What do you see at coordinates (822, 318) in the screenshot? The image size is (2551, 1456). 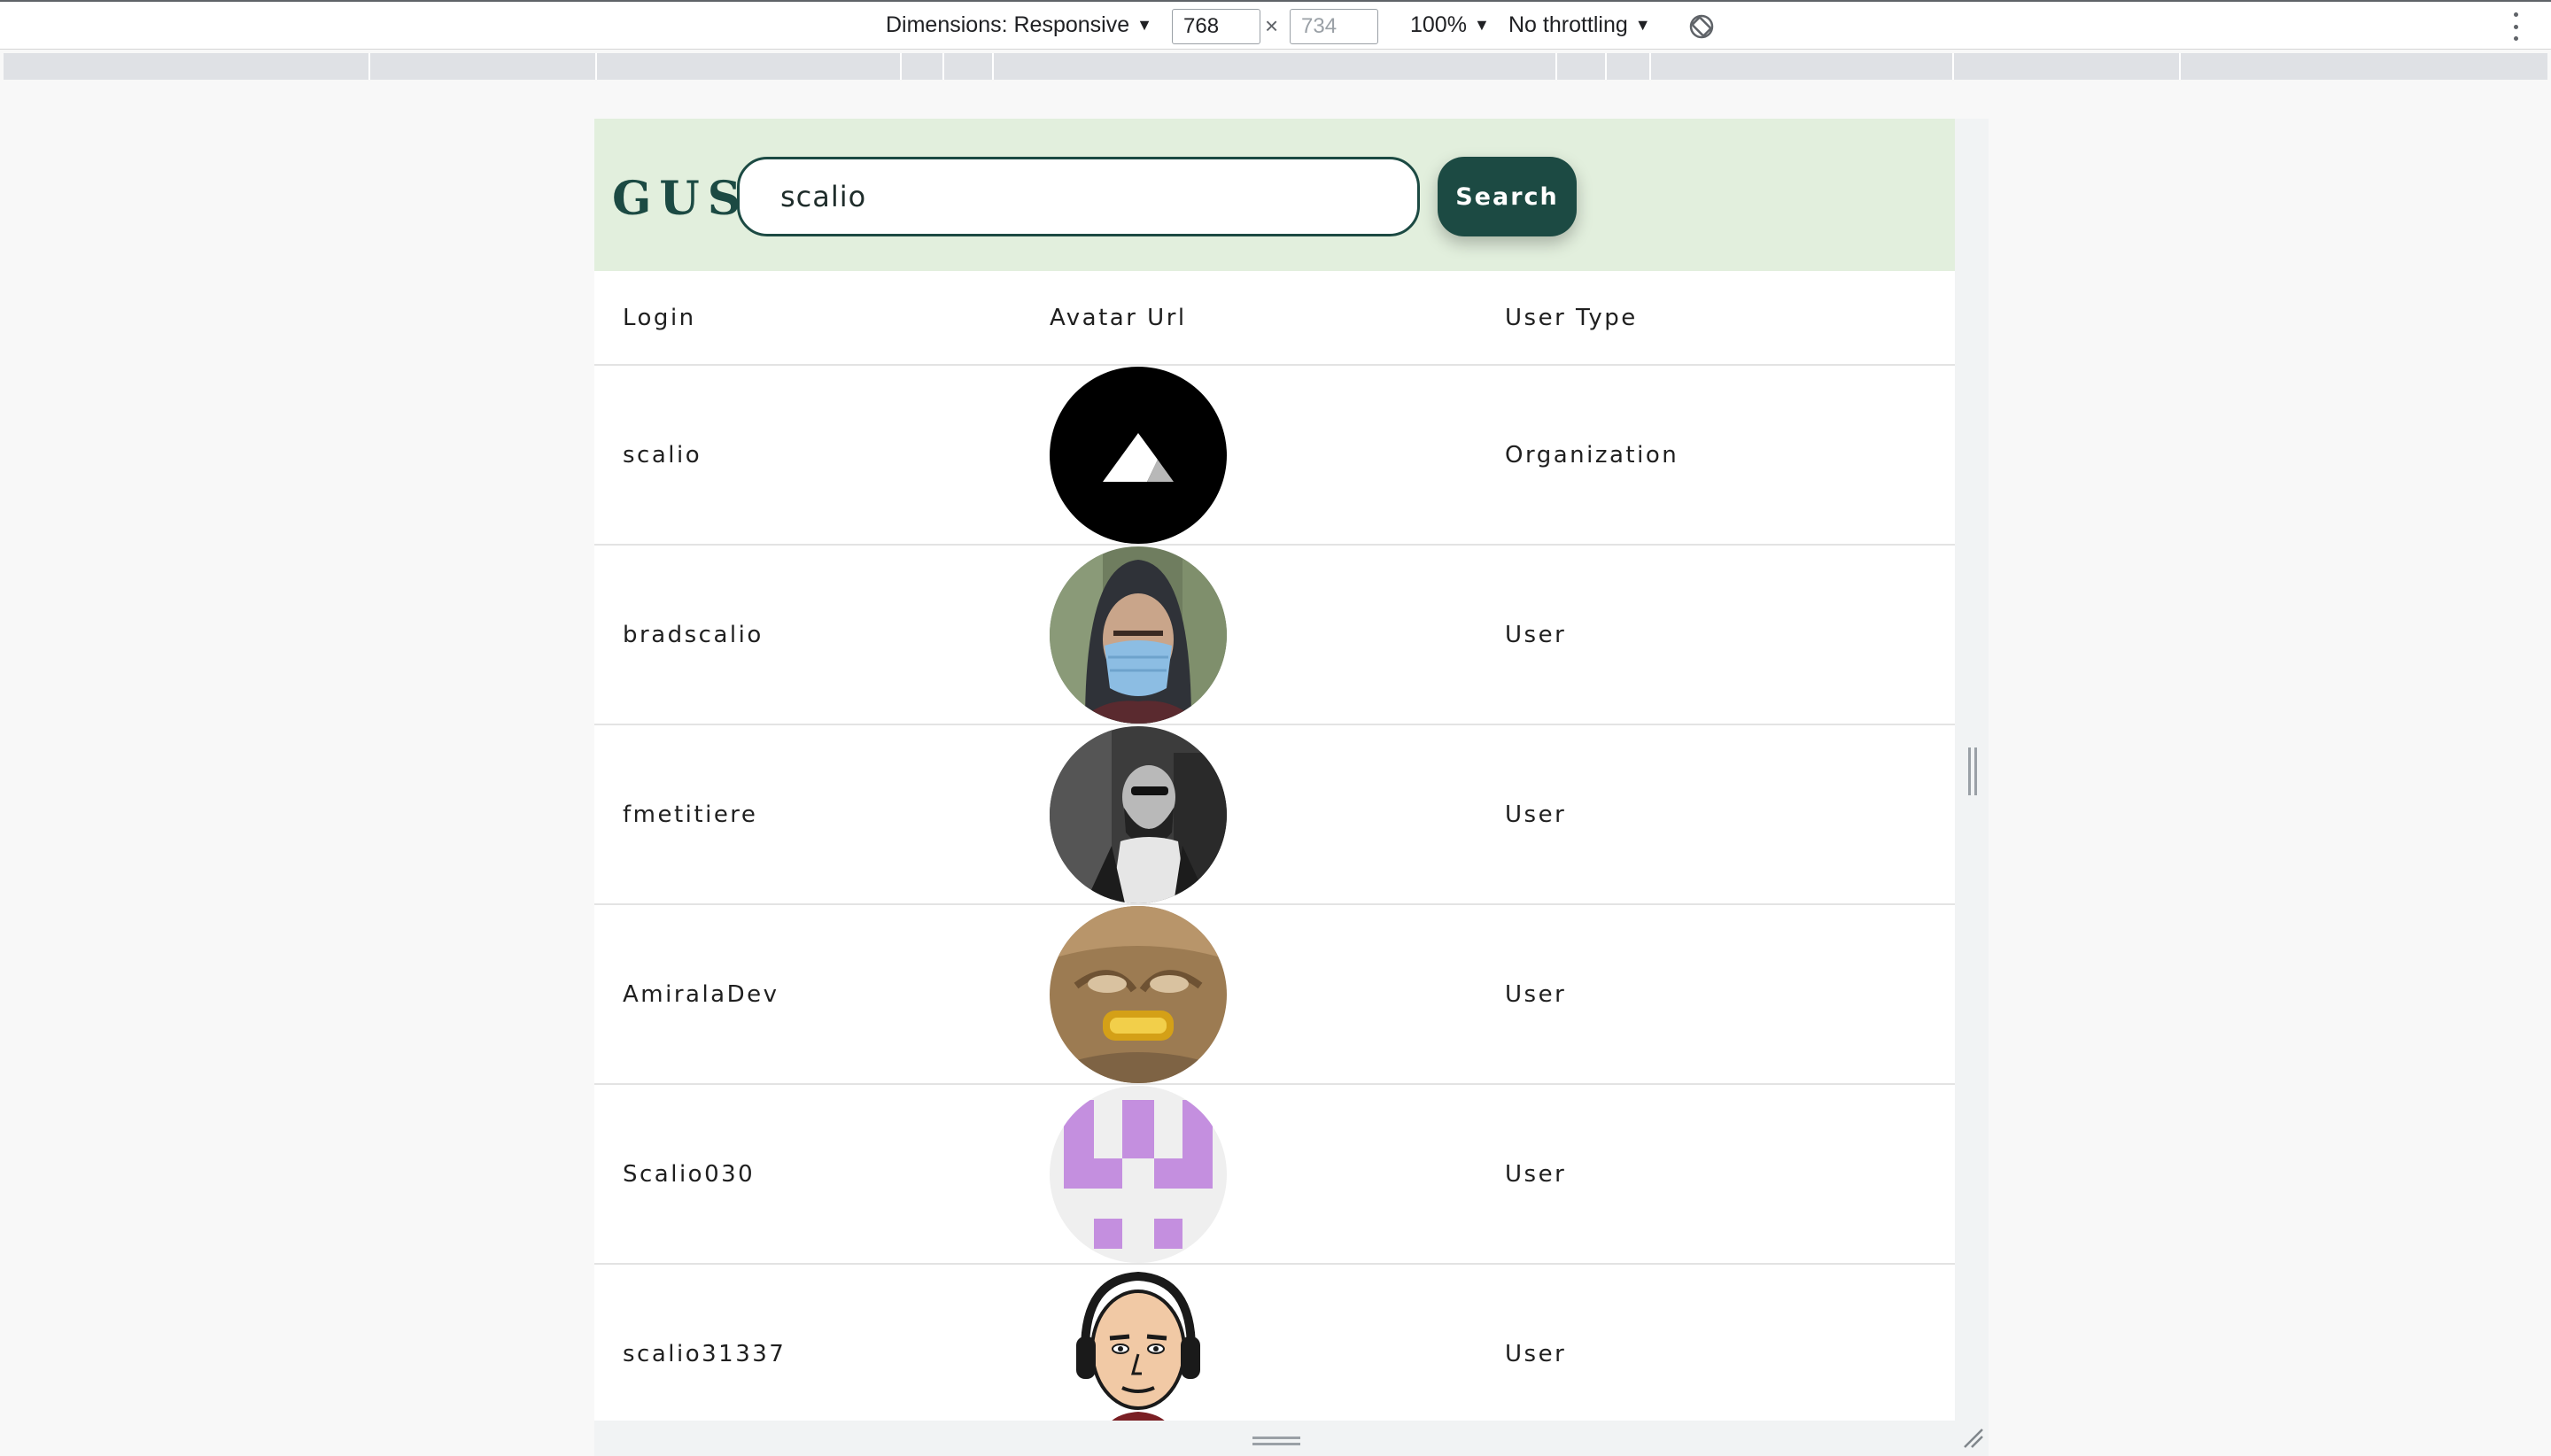 I see `column-header-login: Login` at bounding box center [822, 318].